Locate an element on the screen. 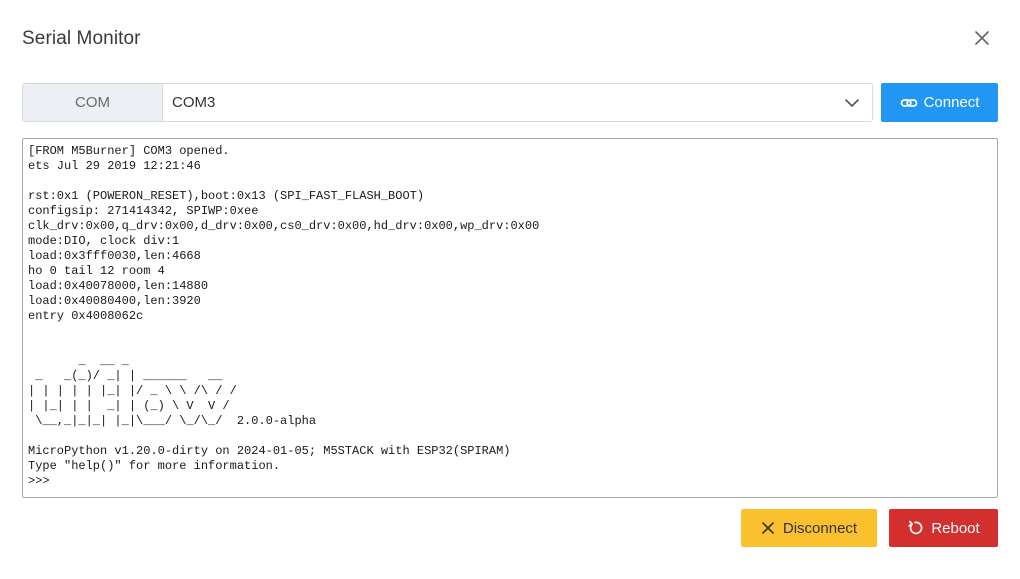  reboot-button: Reboot is located at coordinates (943, 528).